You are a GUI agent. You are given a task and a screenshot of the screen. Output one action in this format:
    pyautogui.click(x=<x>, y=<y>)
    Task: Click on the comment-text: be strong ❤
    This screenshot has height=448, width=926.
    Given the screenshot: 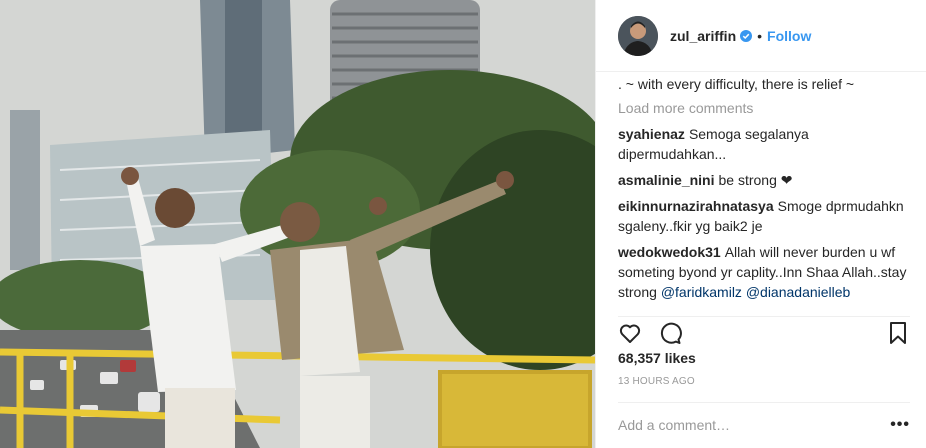 What is the action you would take?
    pyautogui.click(x=755, y=180)
    